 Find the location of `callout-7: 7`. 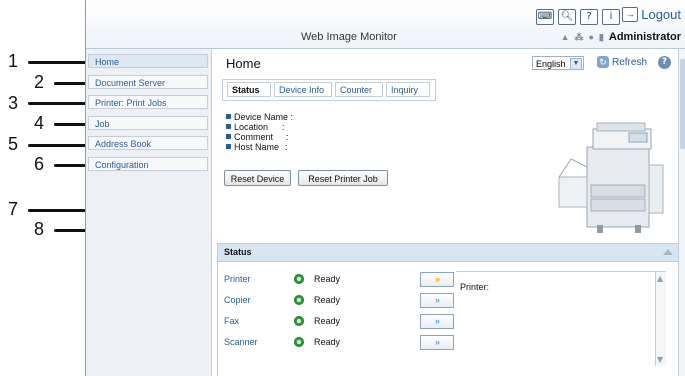

callout-7: 7 is located at coordinates (13, 209).